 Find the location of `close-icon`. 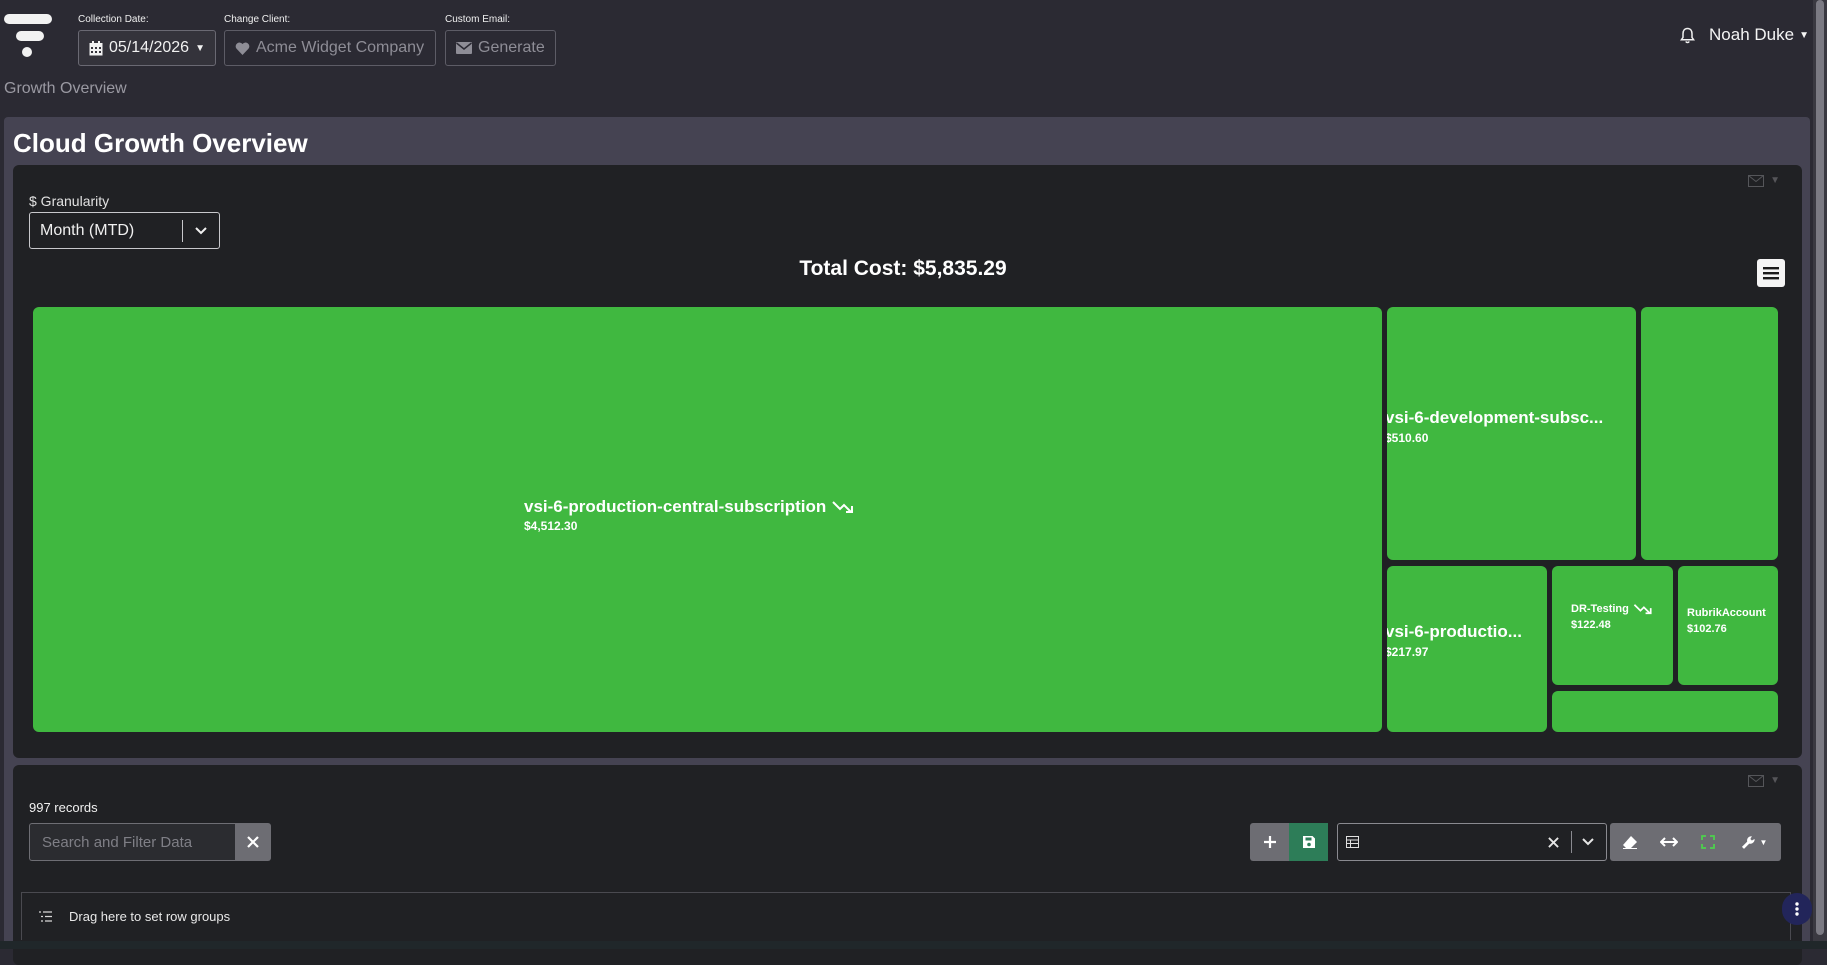

close-icon is located at coordinates (253, 842).